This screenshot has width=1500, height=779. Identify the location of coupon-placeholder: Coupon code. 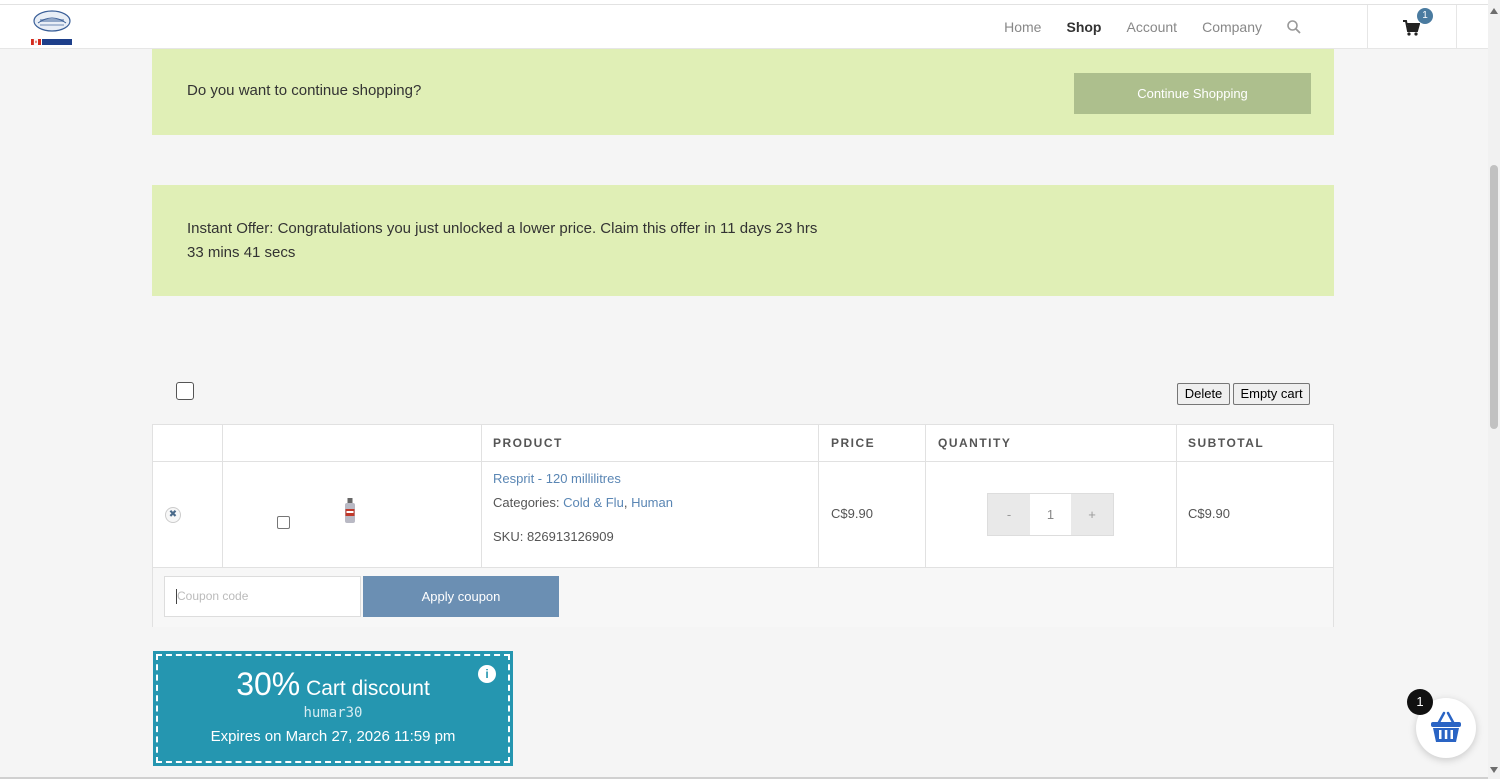
(213, 596).